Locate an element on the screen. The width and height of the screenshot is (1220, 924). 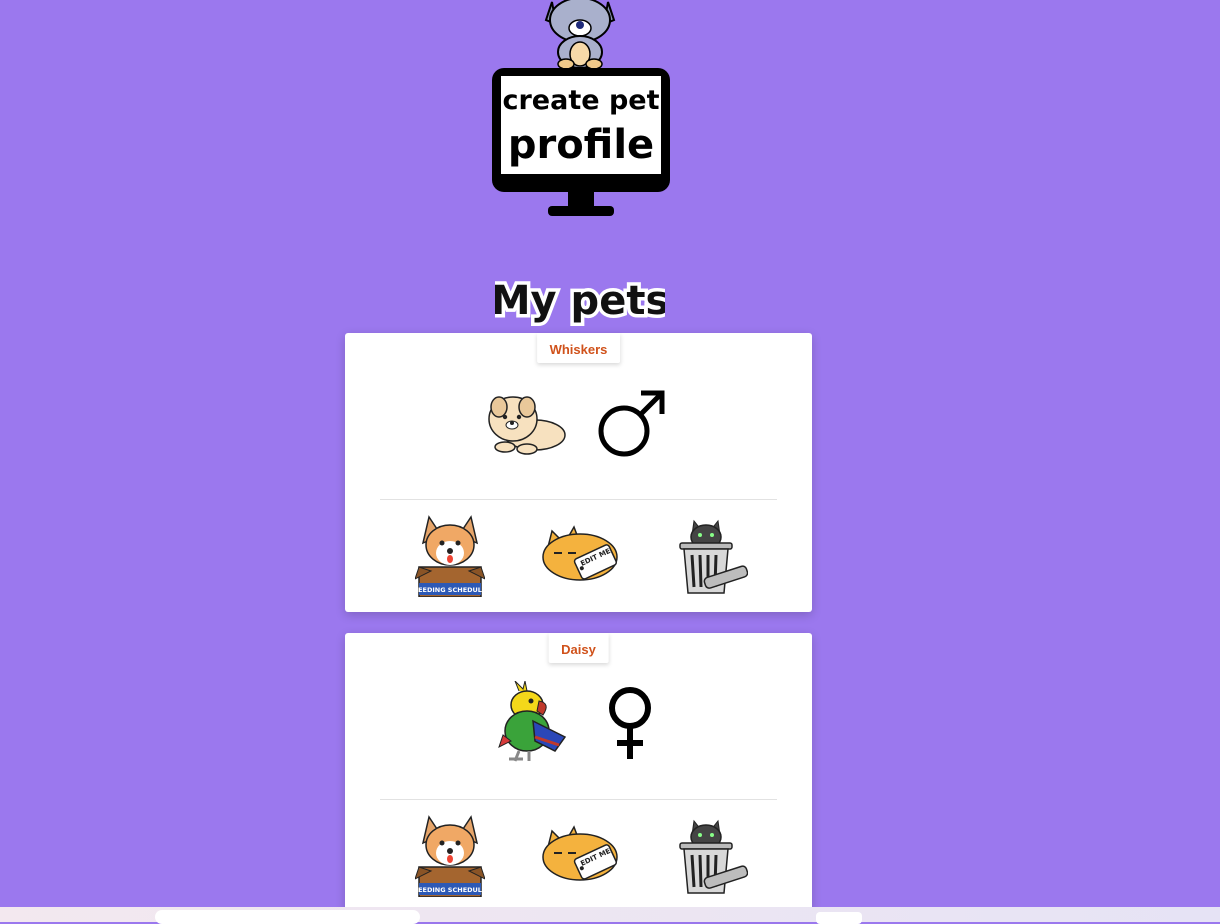
banner-line2: profile is located at coordinates (581, 145).